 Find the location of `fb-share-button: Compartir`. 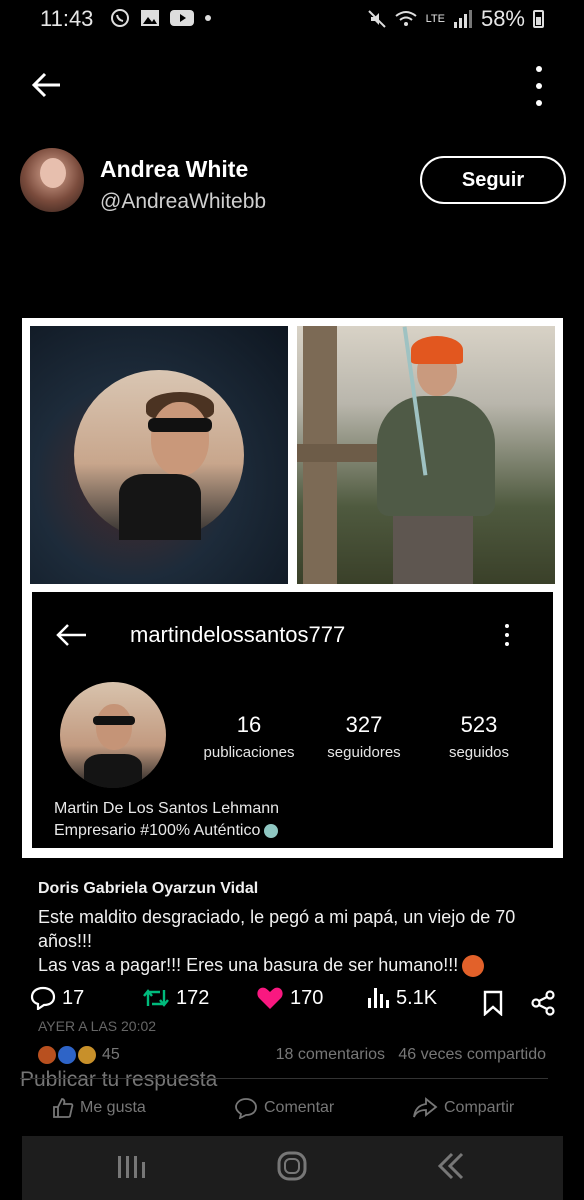

fb-share-button: Compartir is located at coordinates (463, 1108).